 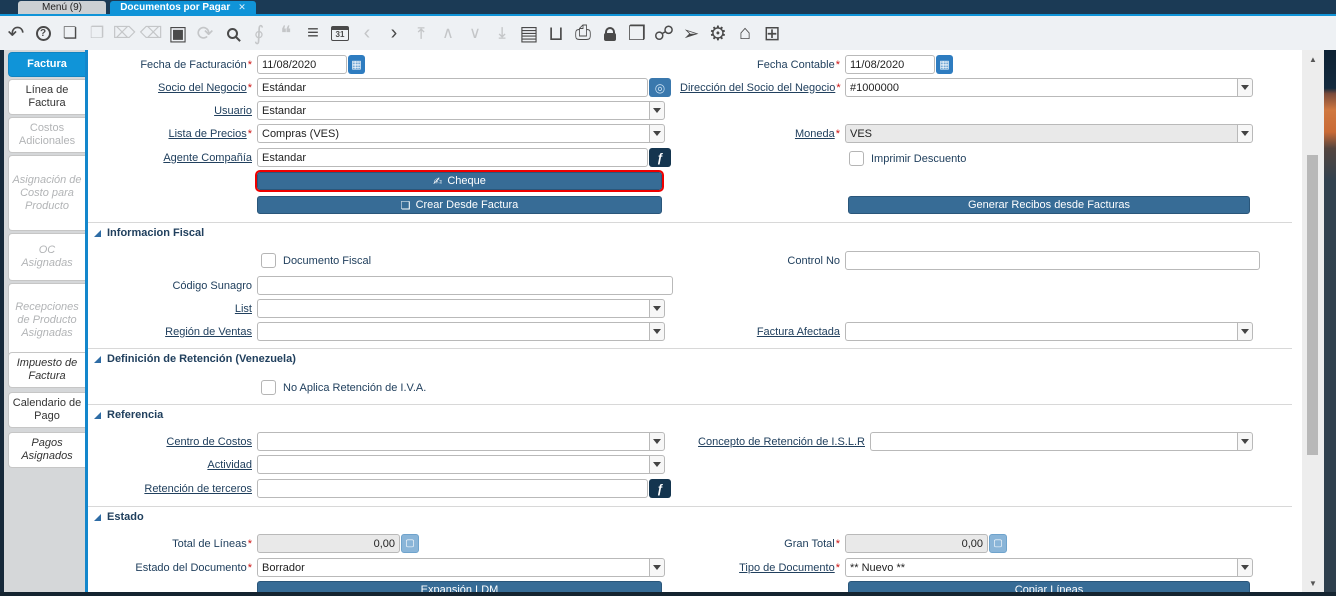 What do you see at coordinates (268, 260) in the screenshot?
I see `documento-fiscal-checkbox` at bounding box center [268, 260].